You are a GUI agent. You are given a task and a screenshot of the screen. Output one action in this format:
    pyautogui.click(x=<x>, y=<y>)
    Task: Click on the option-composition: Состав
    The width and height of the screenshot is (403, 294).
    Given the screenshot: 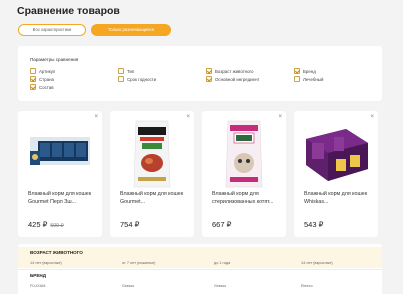 What is the action you would take?
    pyautogui.click(x=42, y=87)
    